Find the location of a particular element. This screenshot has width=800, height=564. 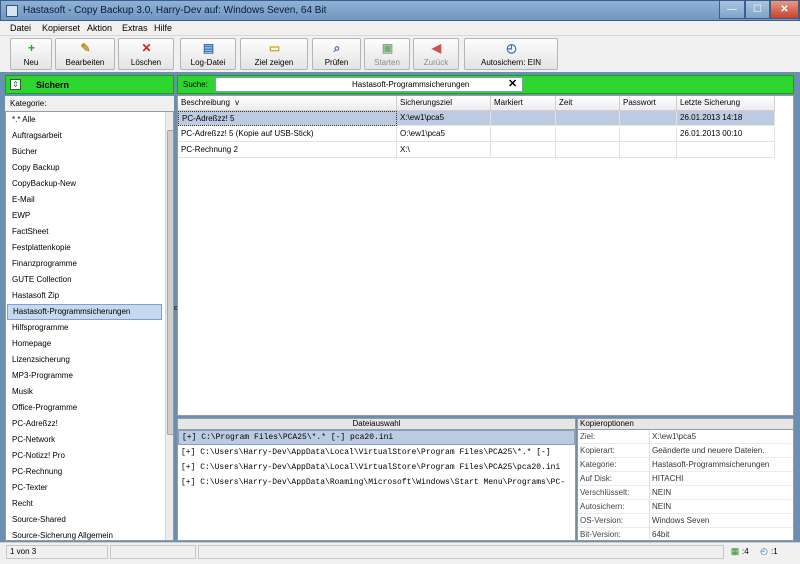

back-button: ◀ Zurück is located at coordinates (436, 54).